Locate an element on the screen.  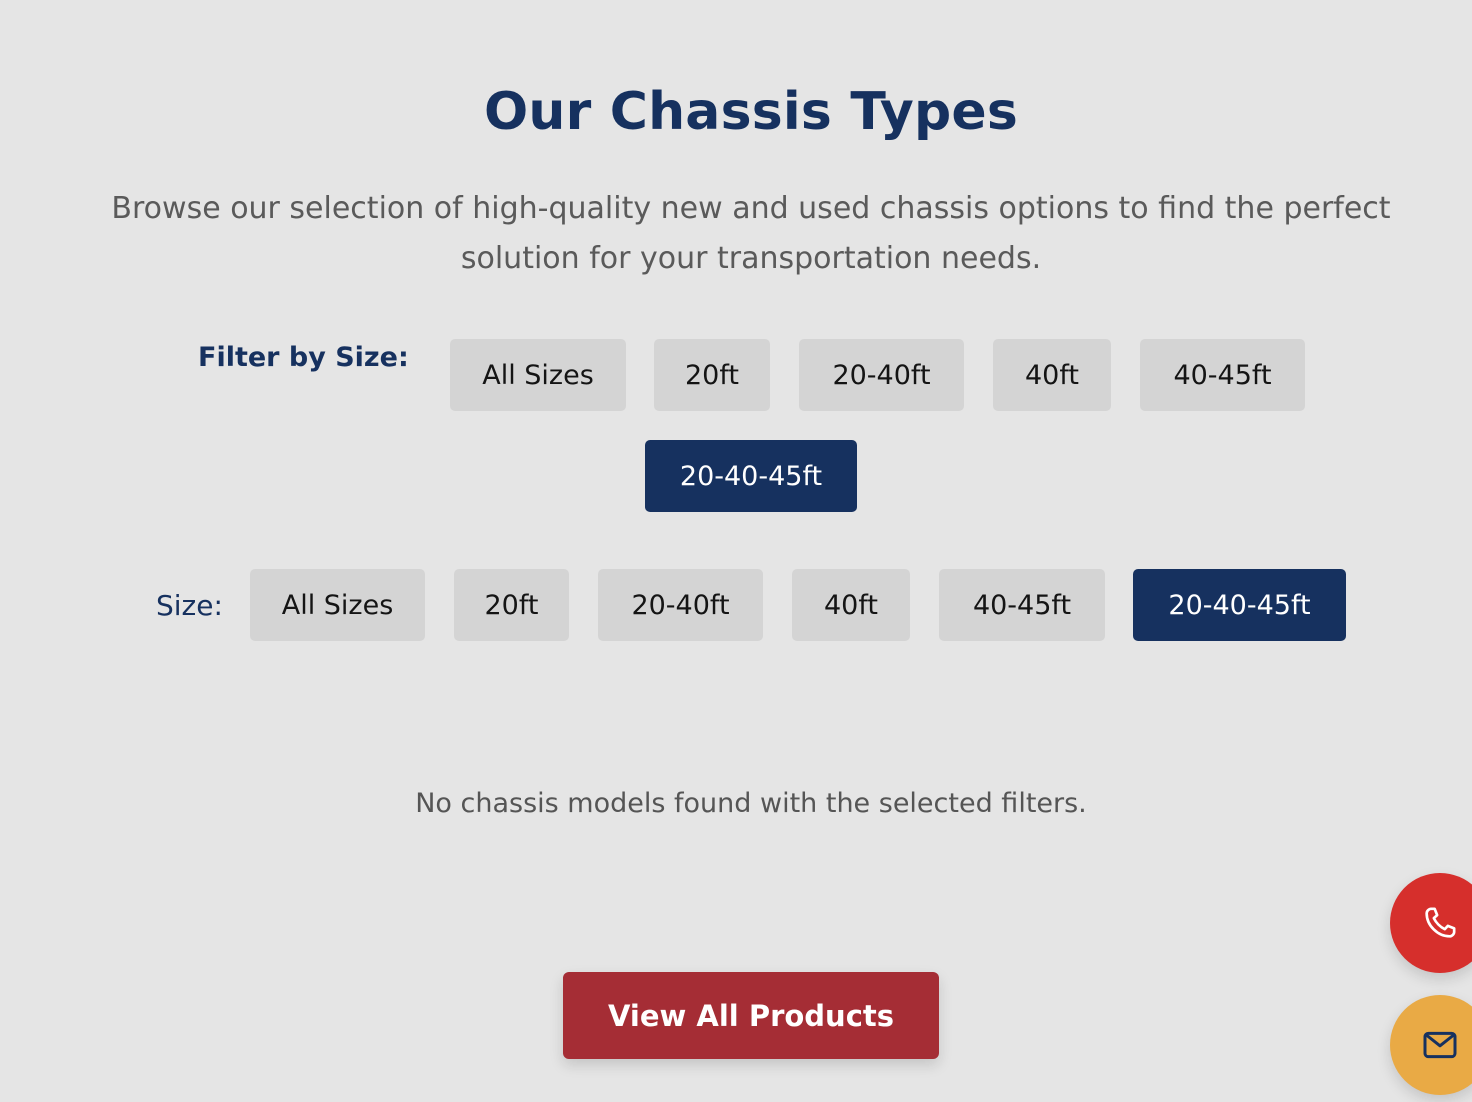
filter-by-size-label: Filter by Size: is located at coordinates (303, 357).